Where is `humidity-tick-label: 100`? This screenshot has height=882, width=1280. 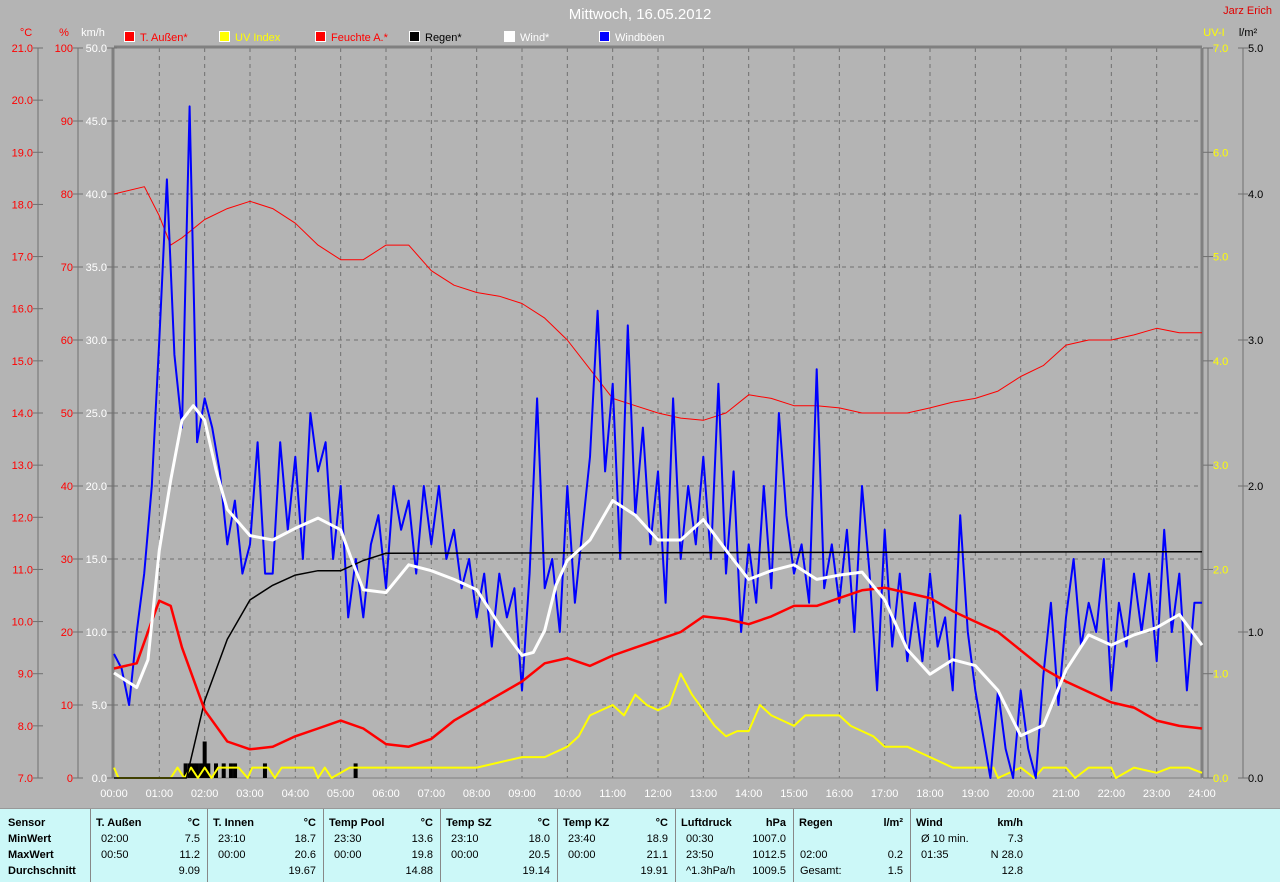 humidity-tick-label: 100 is located at coordinates (64, 49).